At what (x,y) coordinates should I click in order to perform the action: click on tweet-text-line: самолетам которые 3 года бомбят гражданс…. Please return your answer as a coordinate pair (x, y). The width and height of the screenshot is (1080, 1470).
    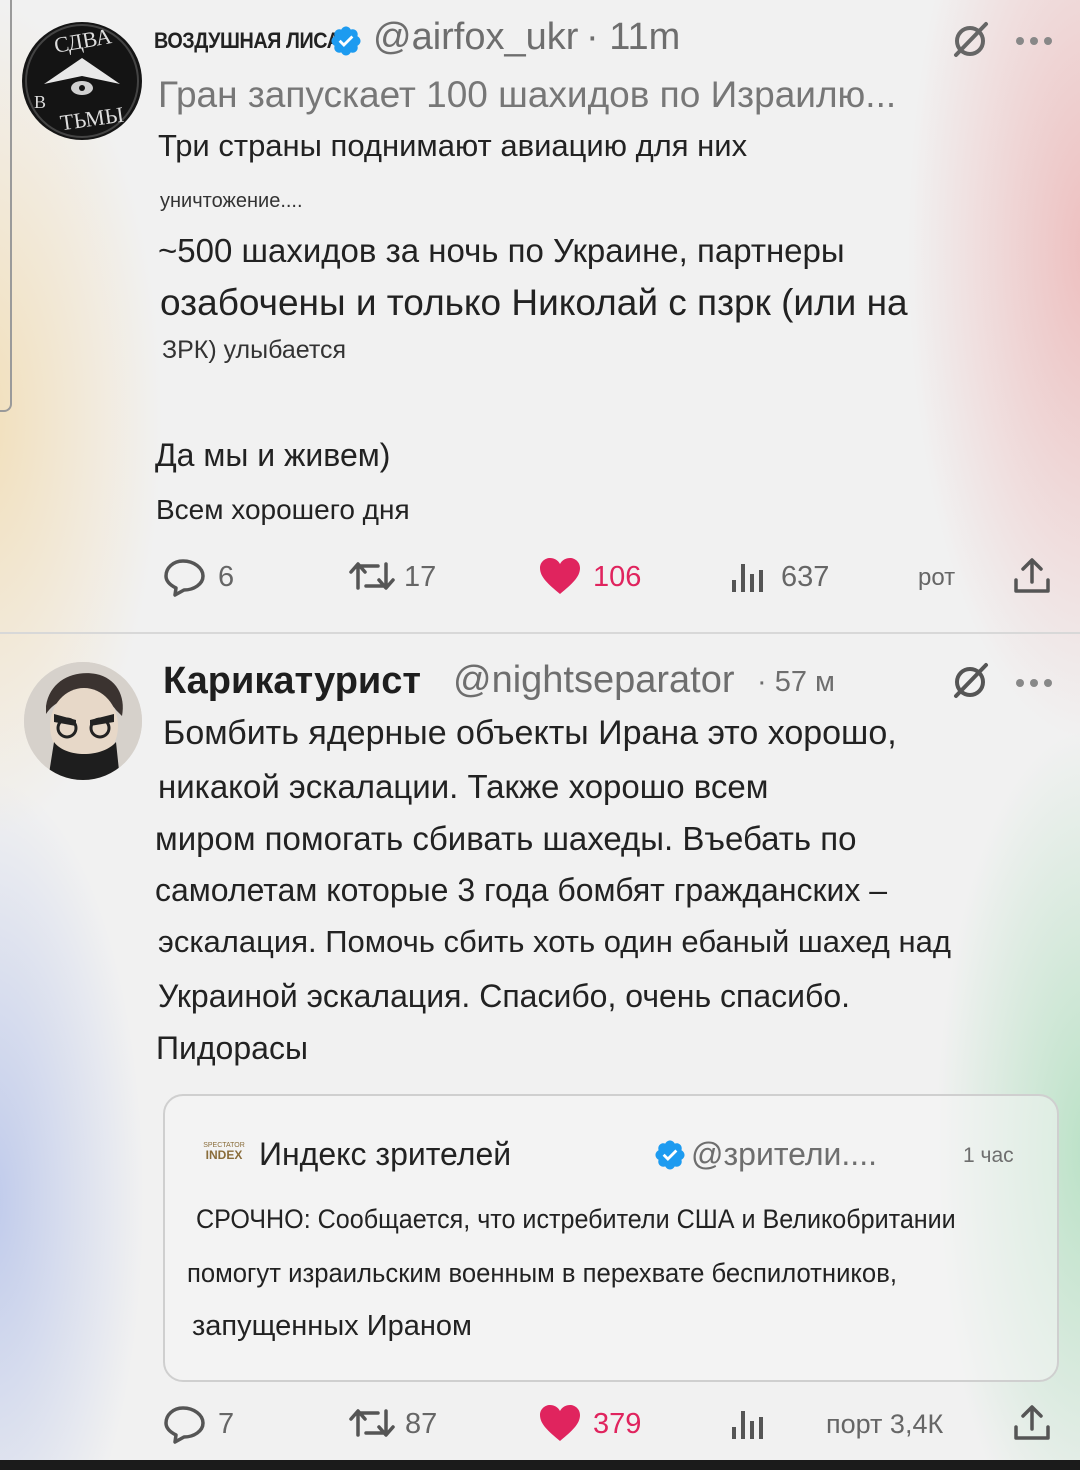
    Looking at the image, I should click on (521, 890).